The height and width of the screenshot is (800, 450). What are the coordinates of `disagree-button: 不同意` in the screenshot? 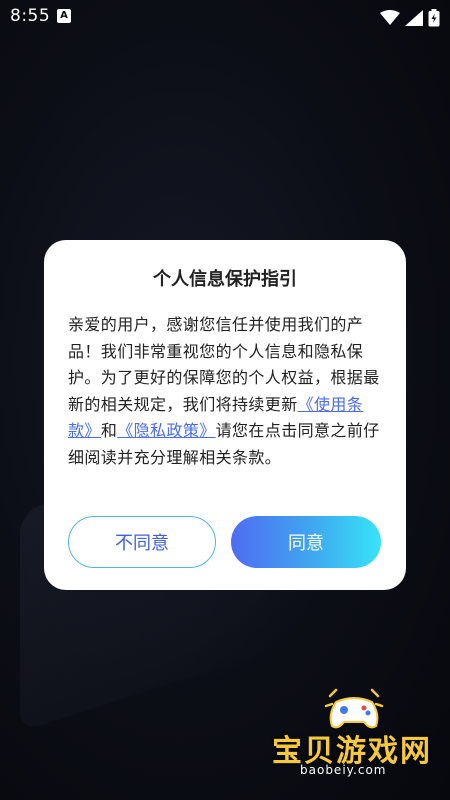 It's located at (142, 542).